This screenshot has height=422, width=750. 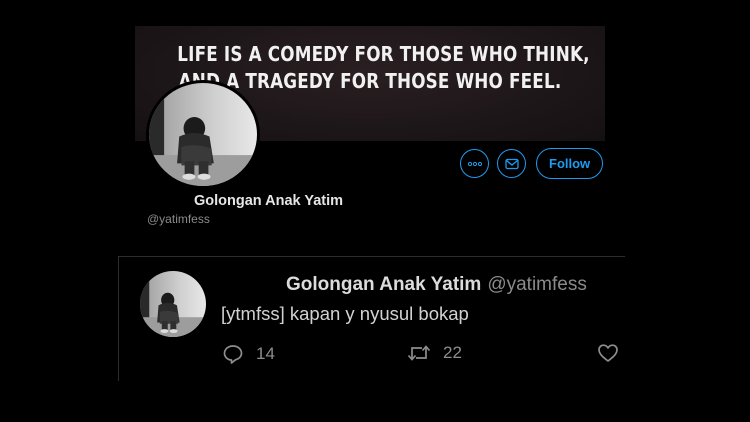 I want to click on message-button, so click(x=511, y=163).